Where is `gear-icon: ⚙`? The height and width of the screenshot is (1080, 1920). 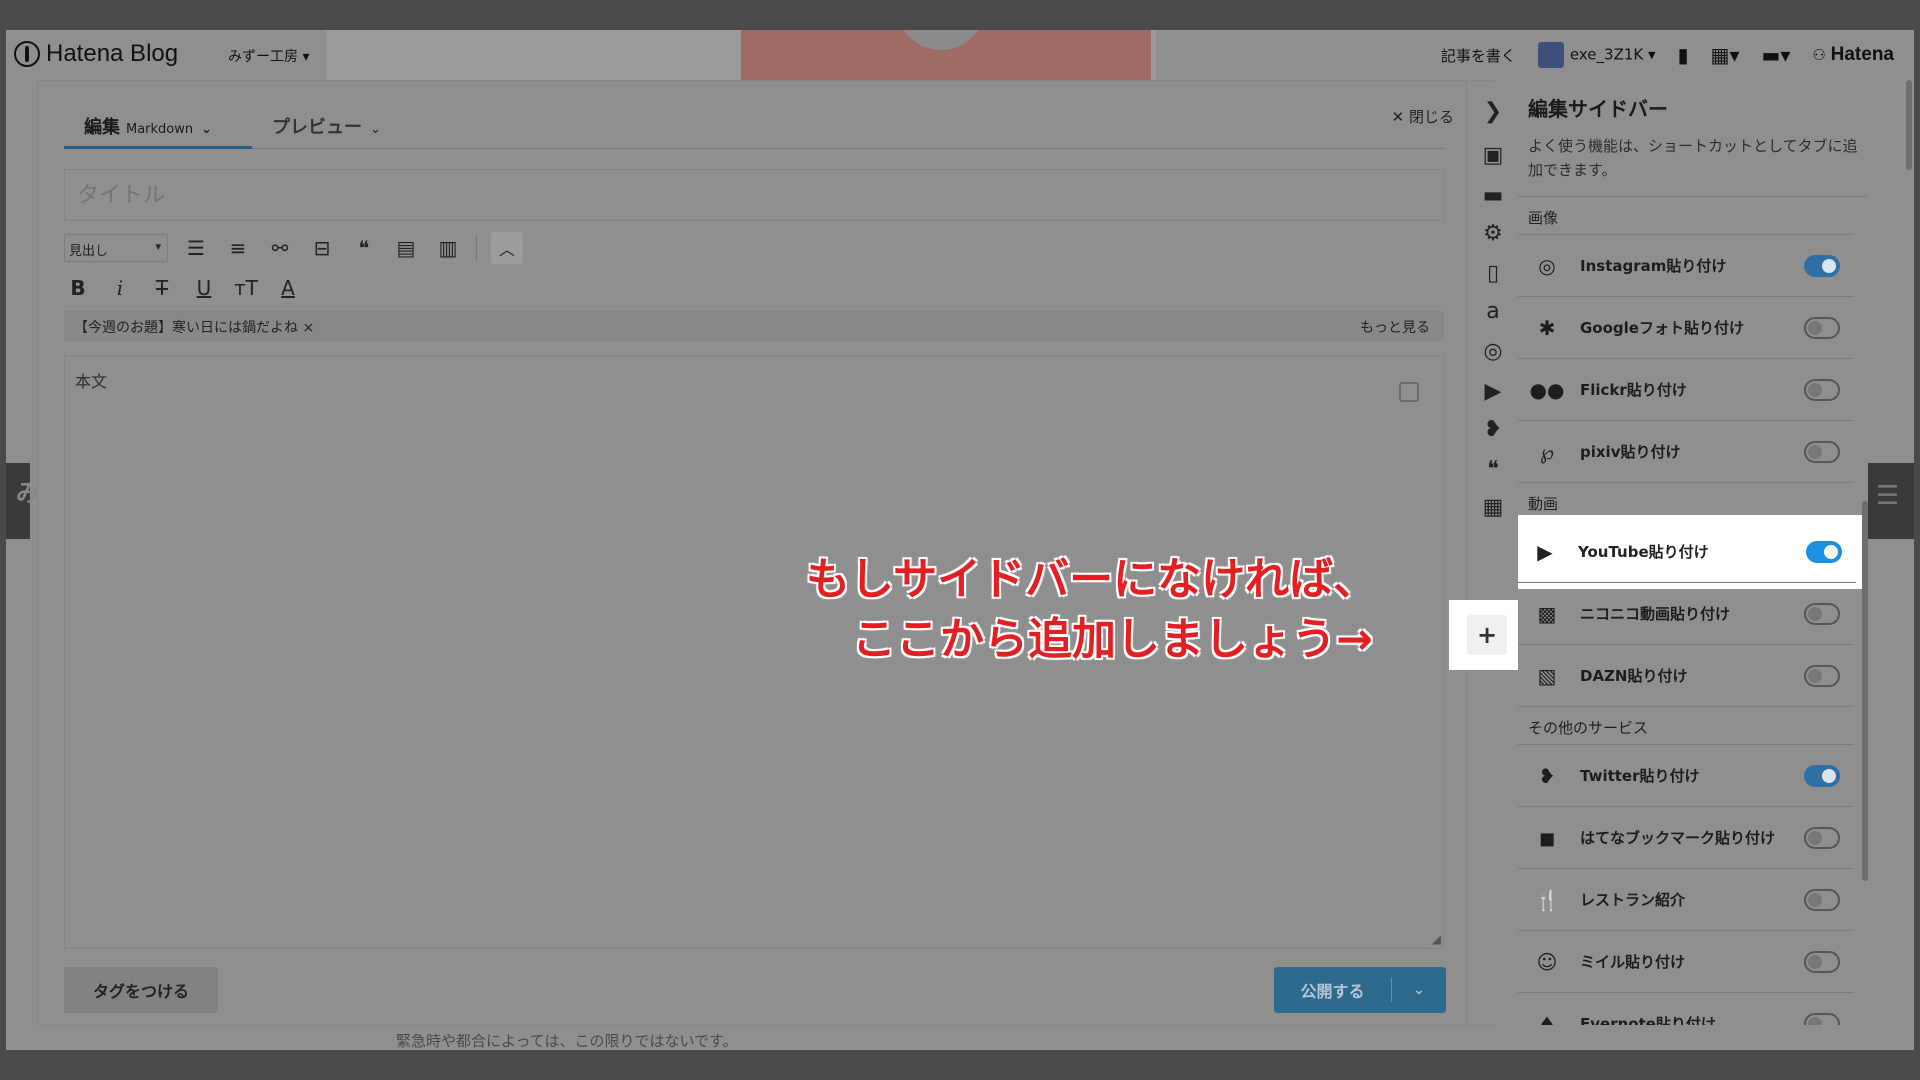
gear-icon: ⚙ is located at coordinates (1493, 233).